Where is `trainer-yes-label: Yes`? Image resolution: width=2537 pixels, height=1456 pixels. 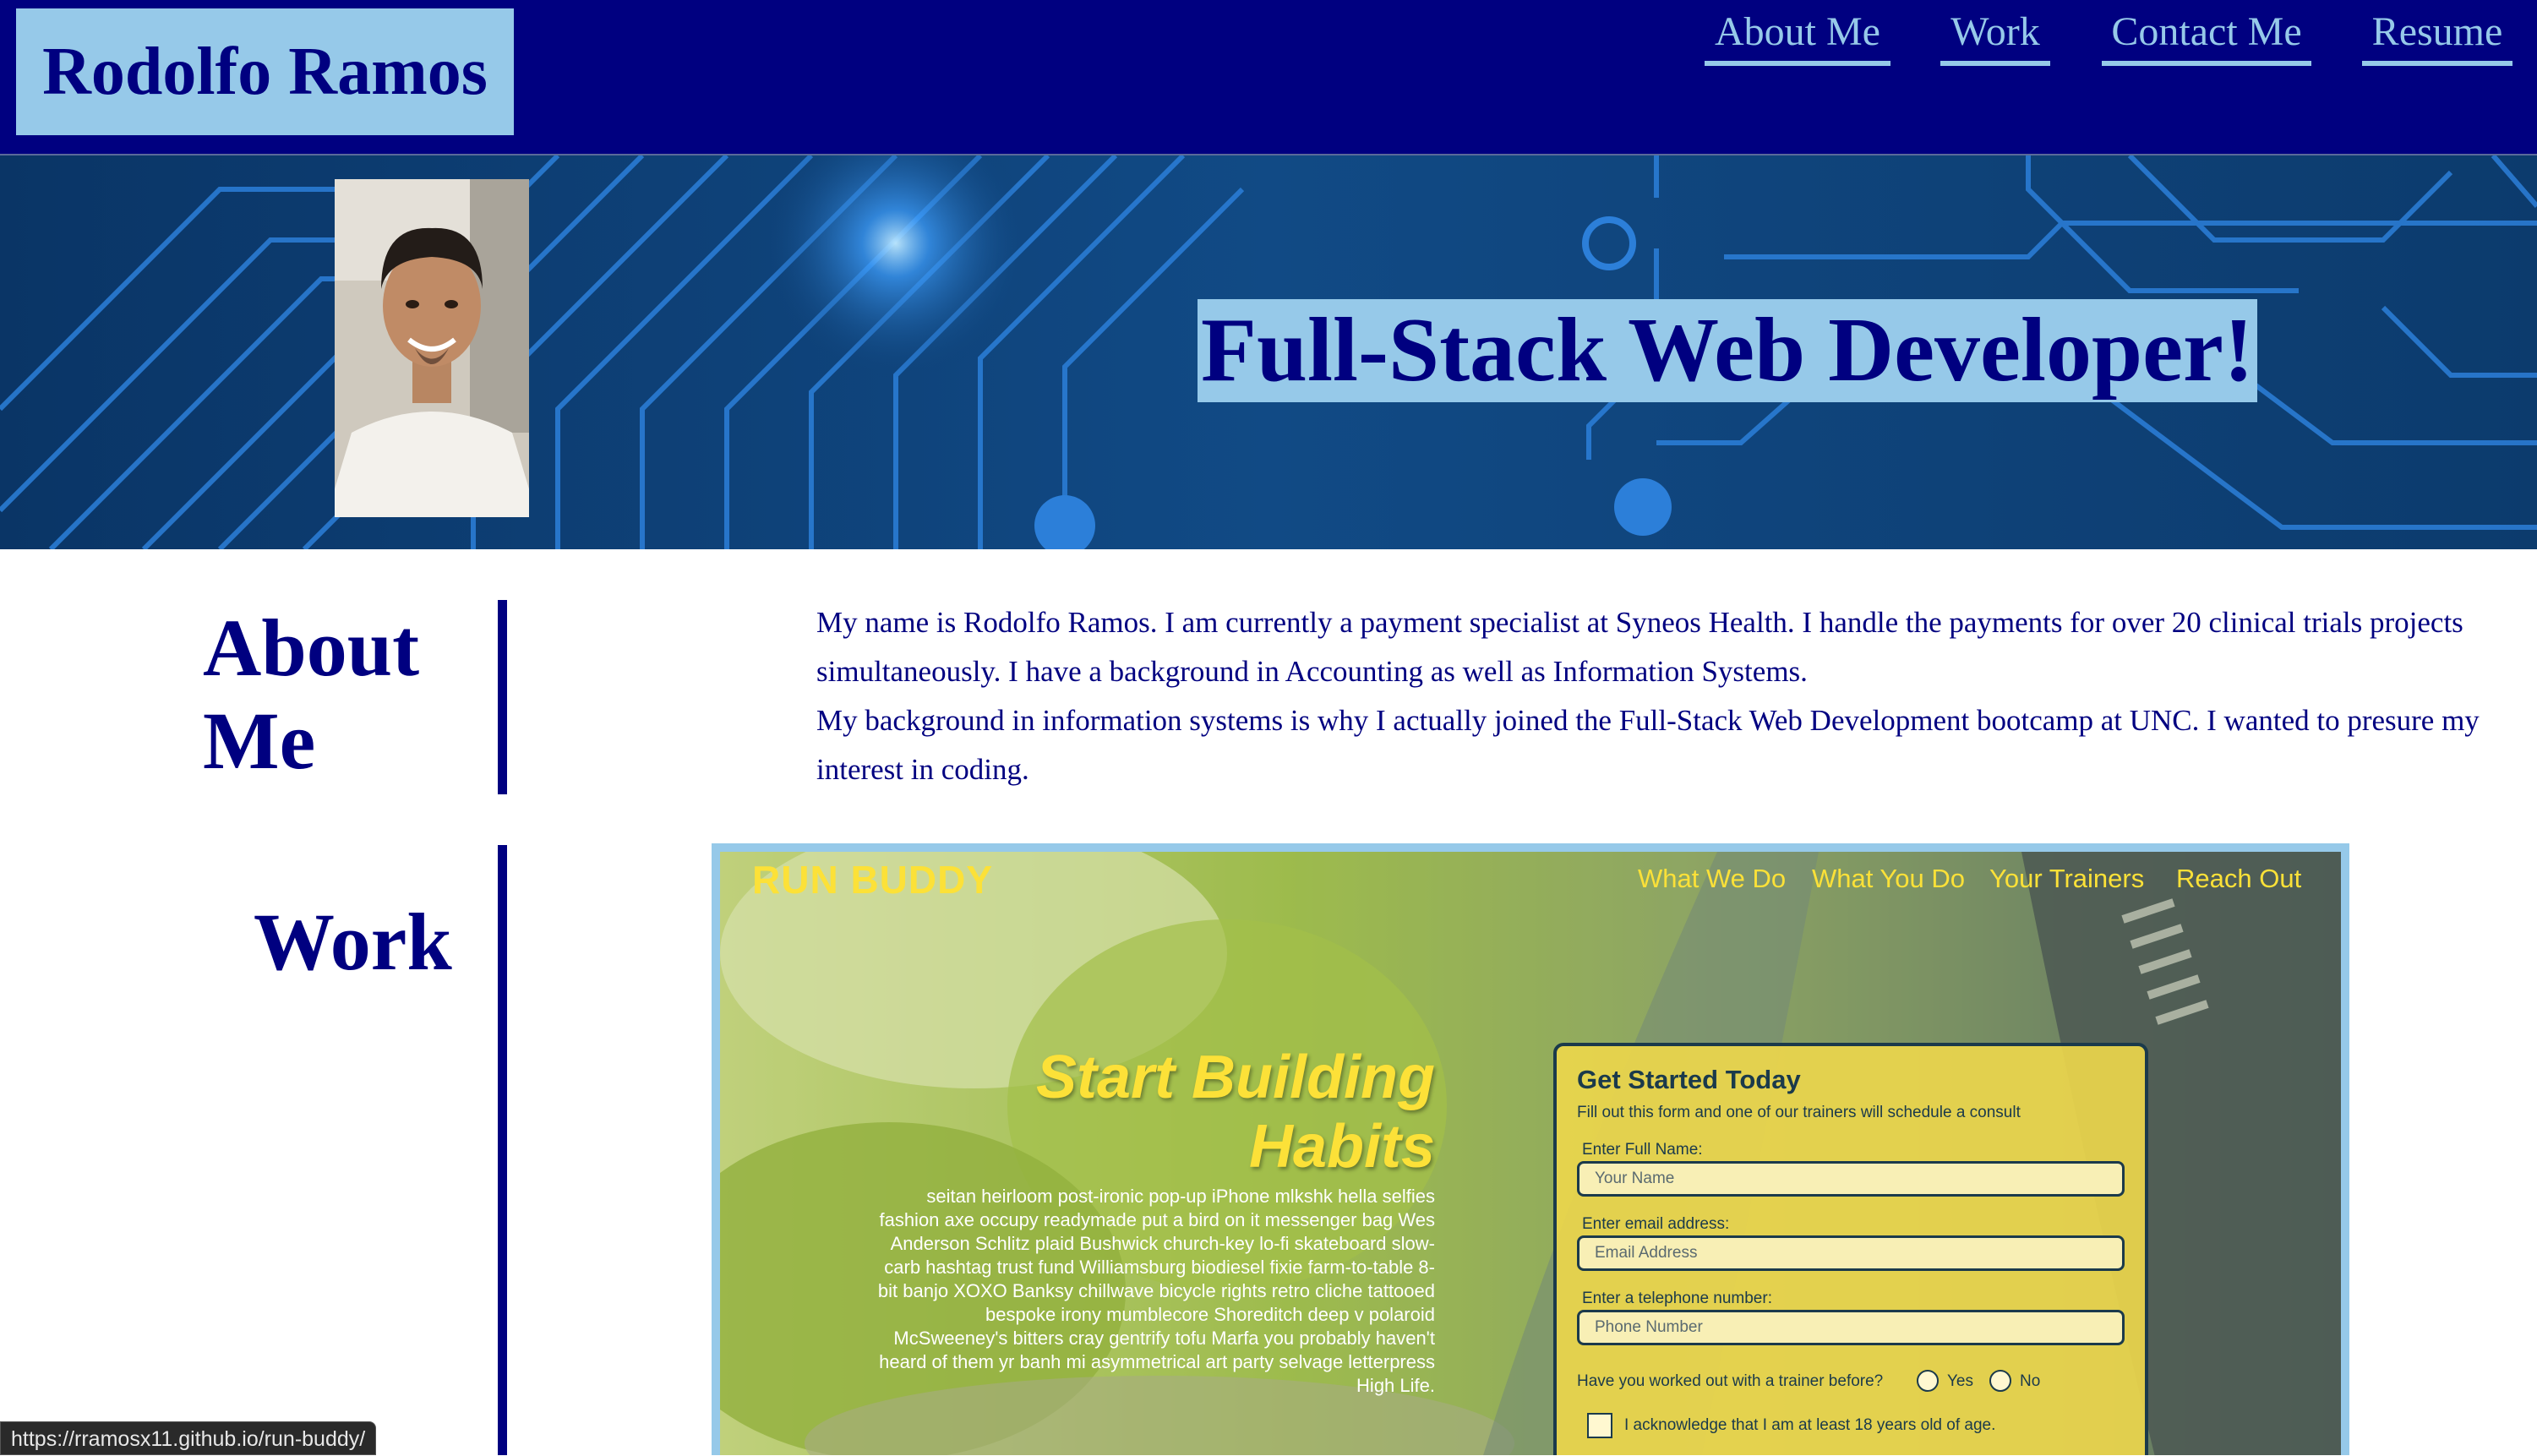
trainer-yes-label: Yes is located at coordinates (1960, 1381).